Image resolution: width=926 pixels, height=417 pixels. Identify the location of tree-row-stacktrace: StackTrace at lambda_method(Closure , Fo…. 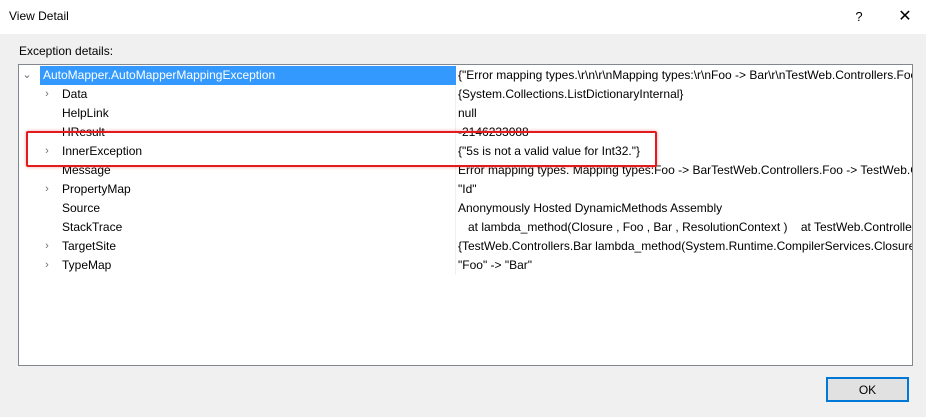
(465, 227).